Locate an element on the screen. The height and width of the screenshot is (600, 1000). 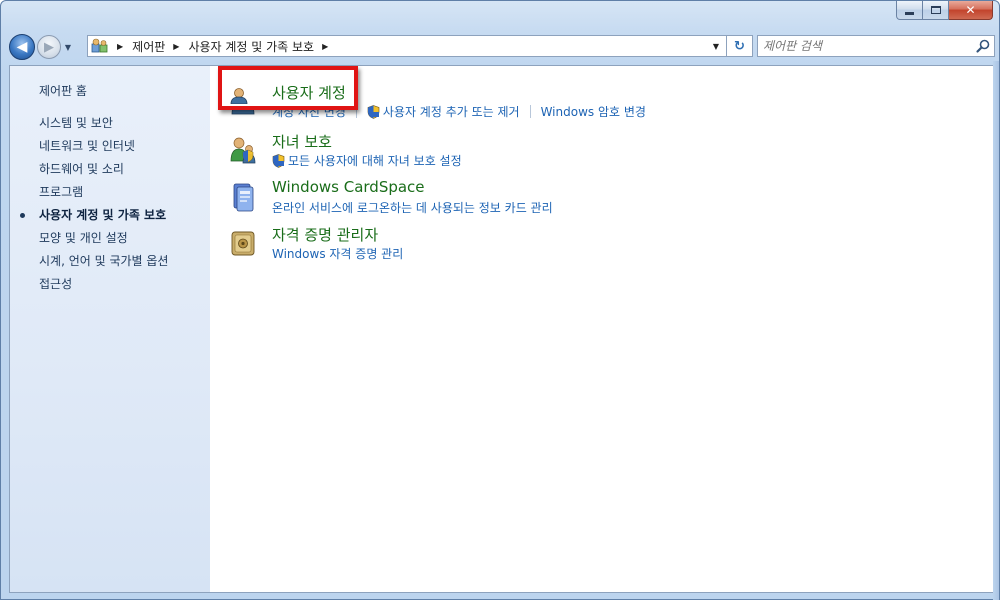
sidebar-item-user-accounts: 사용자 계정 및 가족 보호 is located at coordinates (110, 215).